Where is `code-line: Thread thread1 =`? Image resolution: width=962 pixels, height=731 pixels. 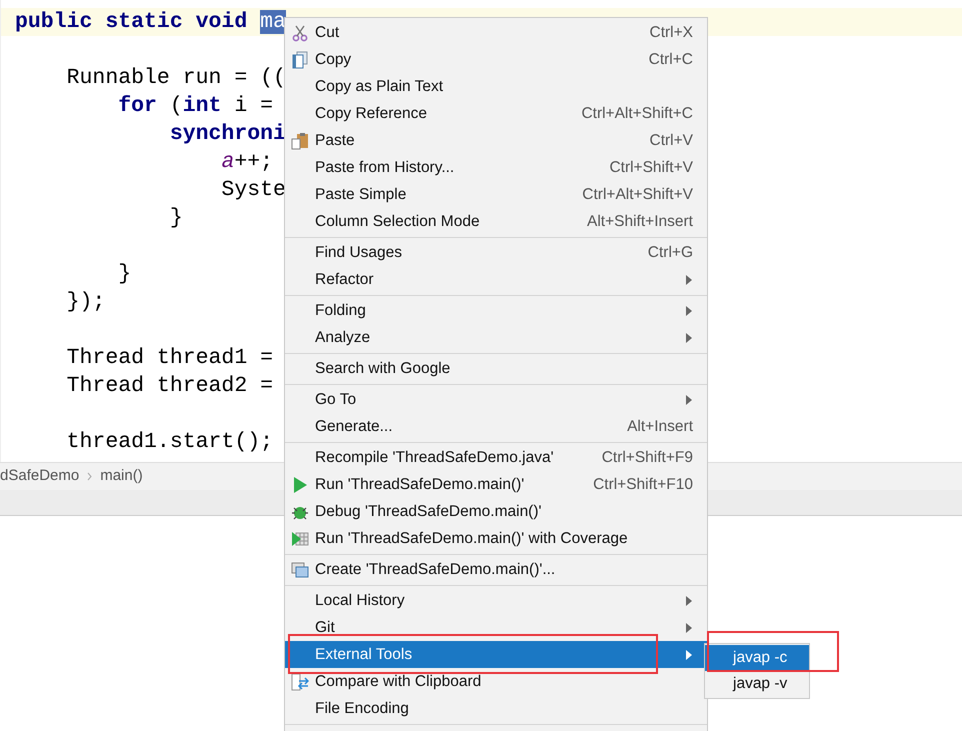 code-line: Thread thread1 = is located at coordinates (170, 358).